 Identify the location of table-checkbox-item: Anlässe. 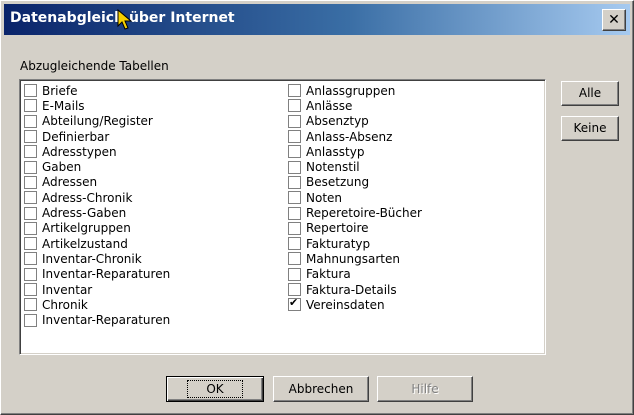
(355, 105).